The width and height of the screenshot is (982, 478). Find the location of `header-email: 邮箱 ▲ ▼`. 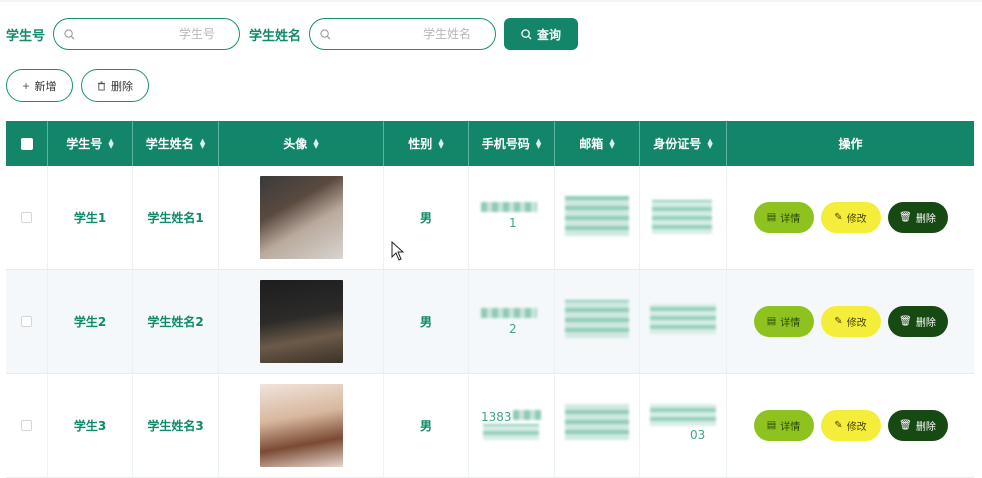

header-email: 邮箱 ▲ ▼ is located at coordinates (597, 143).